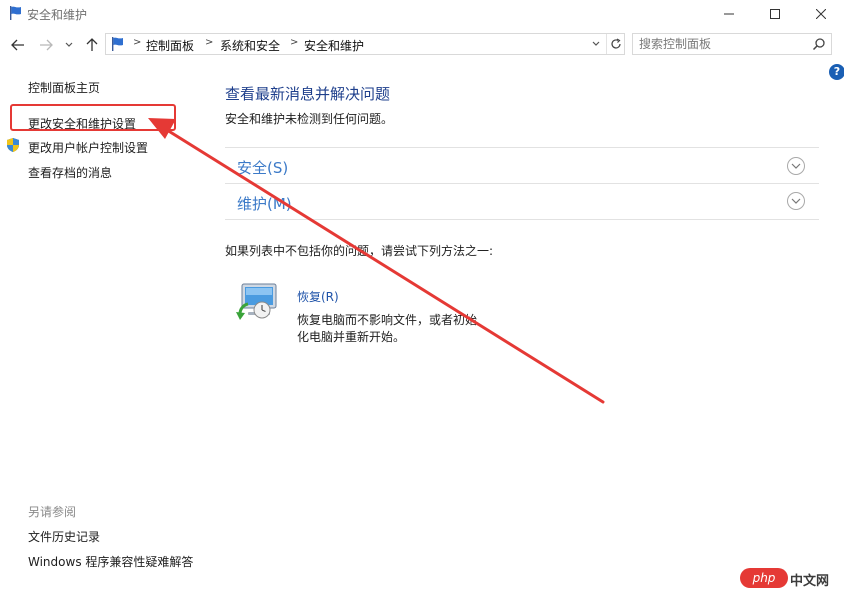  Describe the element at coordinates (110, 561) in the screenshot. I see `program-compatibility-troubleshooter-link: Windows 程序兼容性疑难解答` at that location.